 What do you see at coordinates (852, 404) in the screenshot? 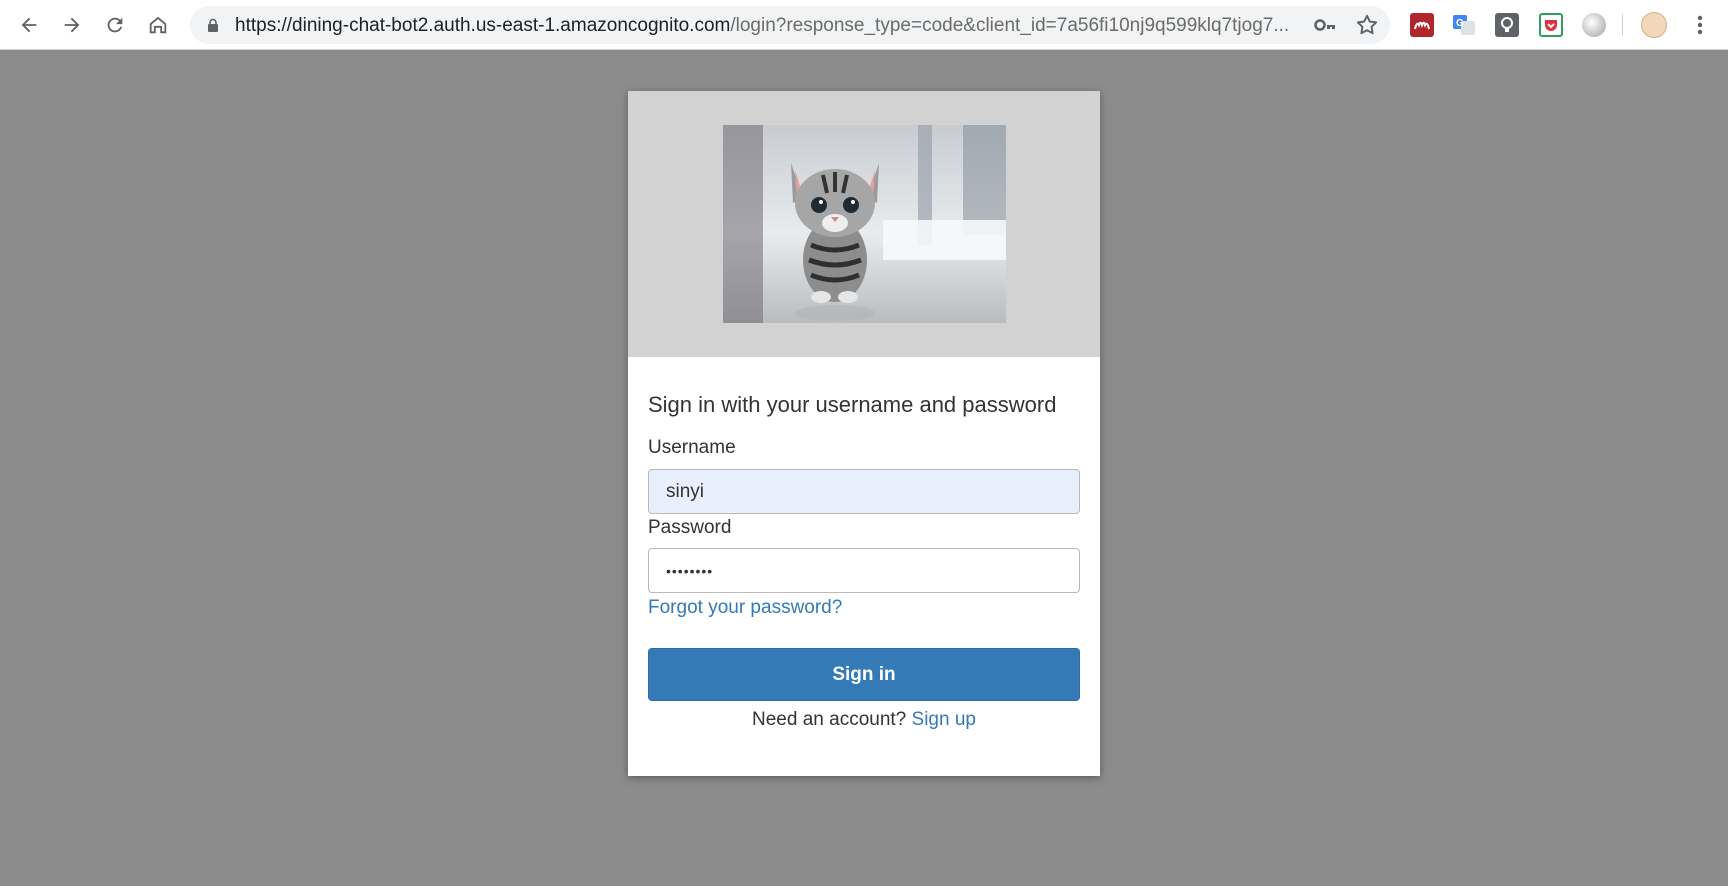
I see `form-heading: Sign in with your username and password` at bounding box center [852, 404].